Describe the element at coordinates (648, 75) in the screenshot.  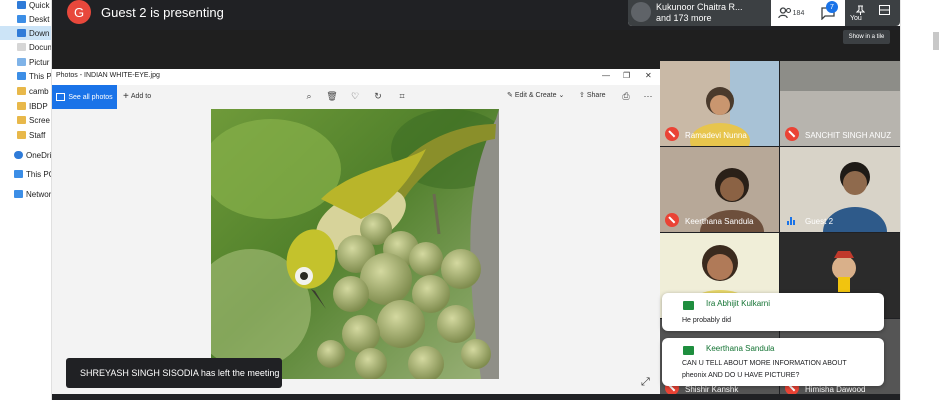
I see `close-icon: ✕` at that location.